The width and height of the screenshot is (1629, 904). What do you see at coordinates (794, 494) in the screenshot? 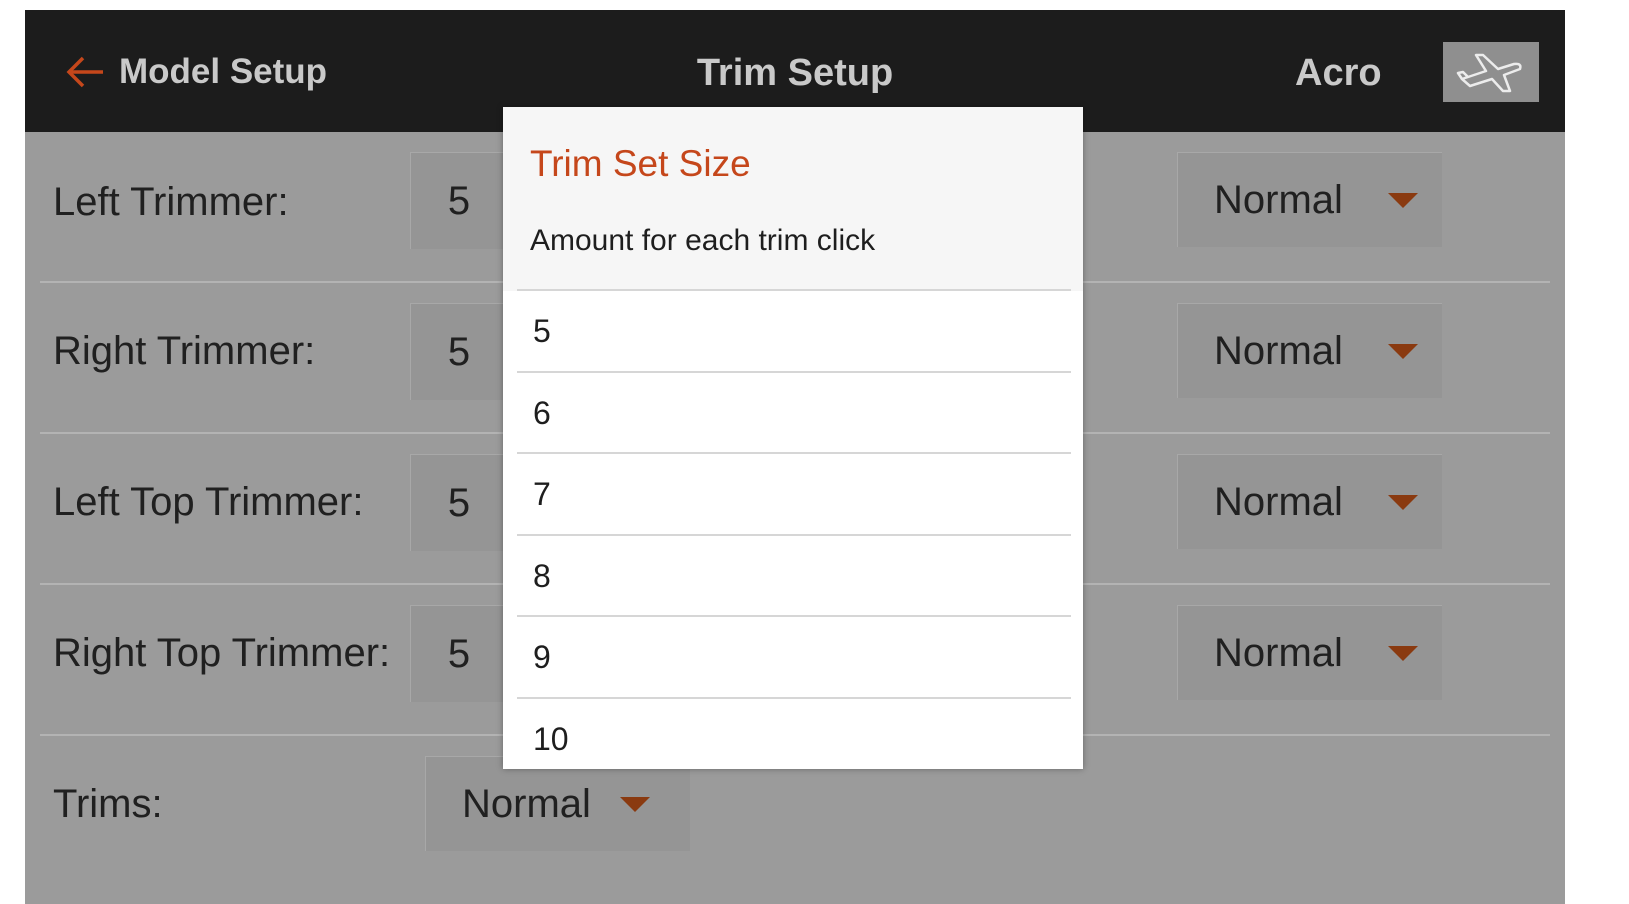
I see `option-item: 7` at bounding box center [794, 494].